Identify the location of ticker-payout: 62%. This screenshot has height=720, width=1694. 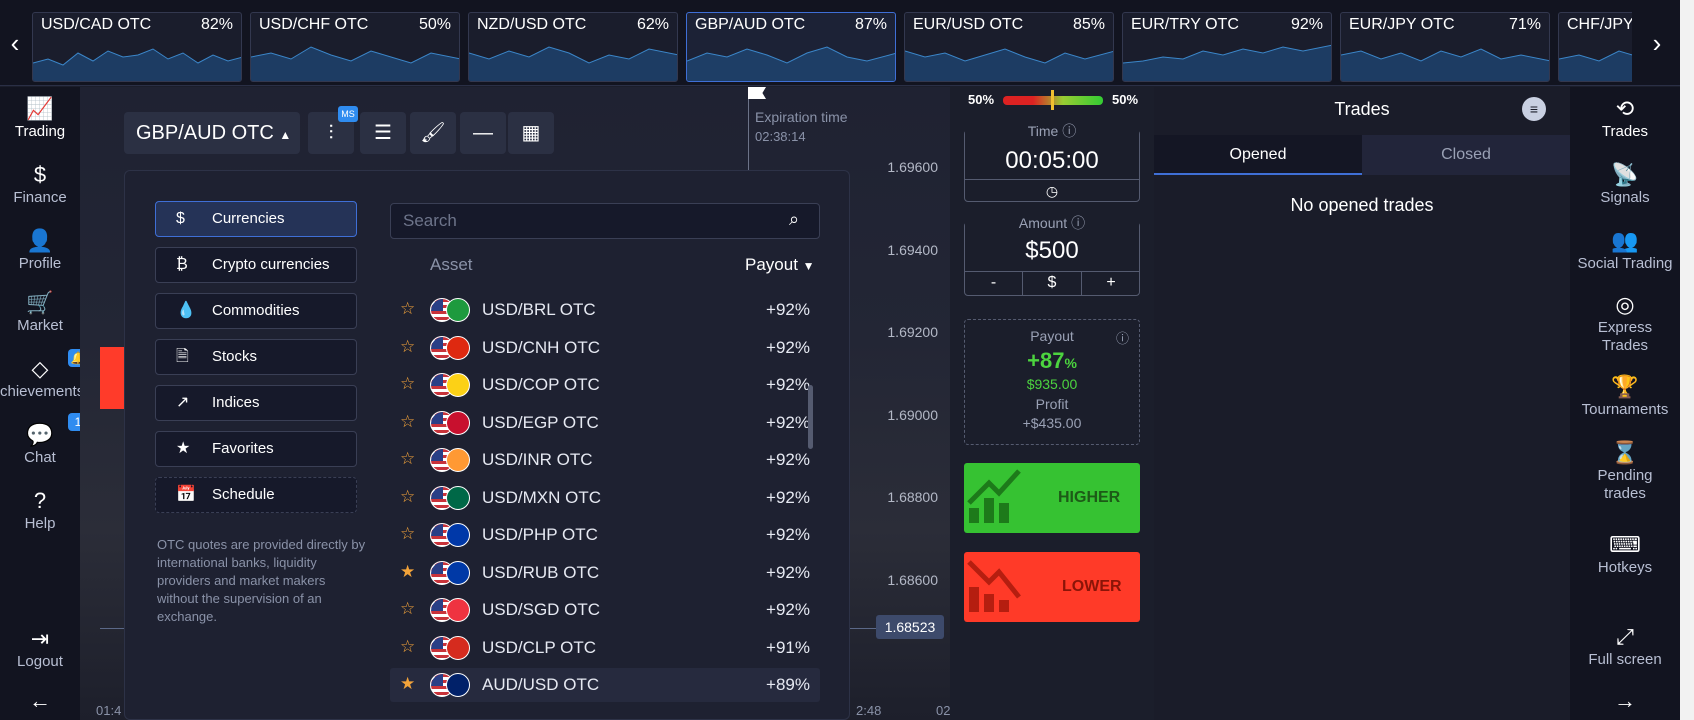
(652, 24).